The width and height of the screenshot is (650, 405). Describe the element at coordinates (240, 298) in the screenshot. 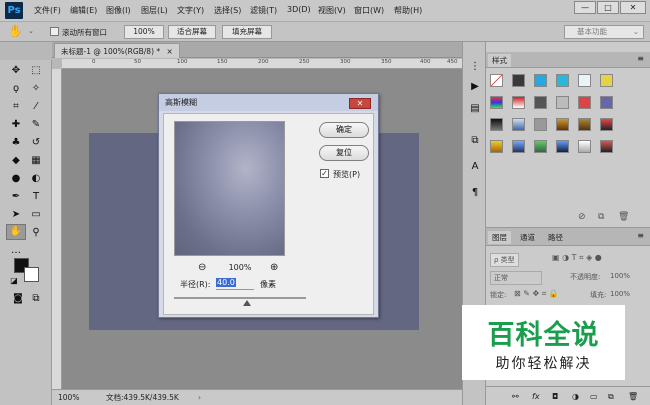

I see `radius-slider` at that location.